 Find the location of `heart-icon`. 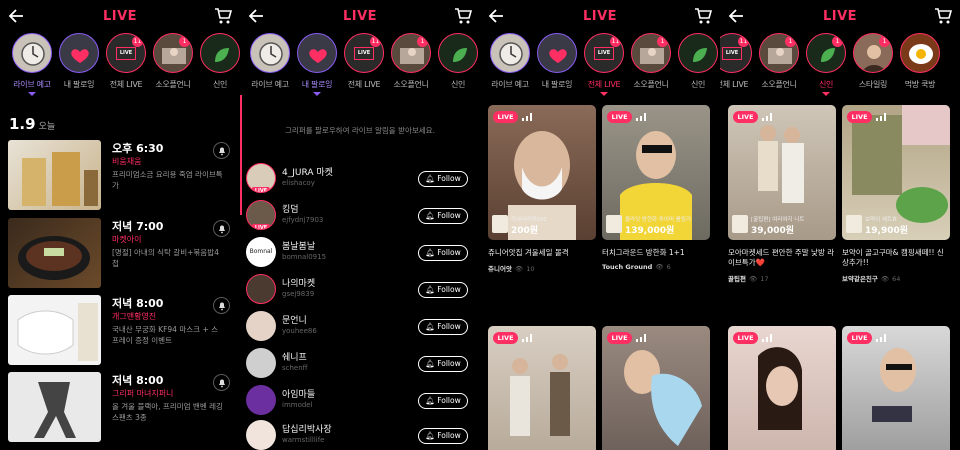

heart-icon is located at coordinates (317, 53).